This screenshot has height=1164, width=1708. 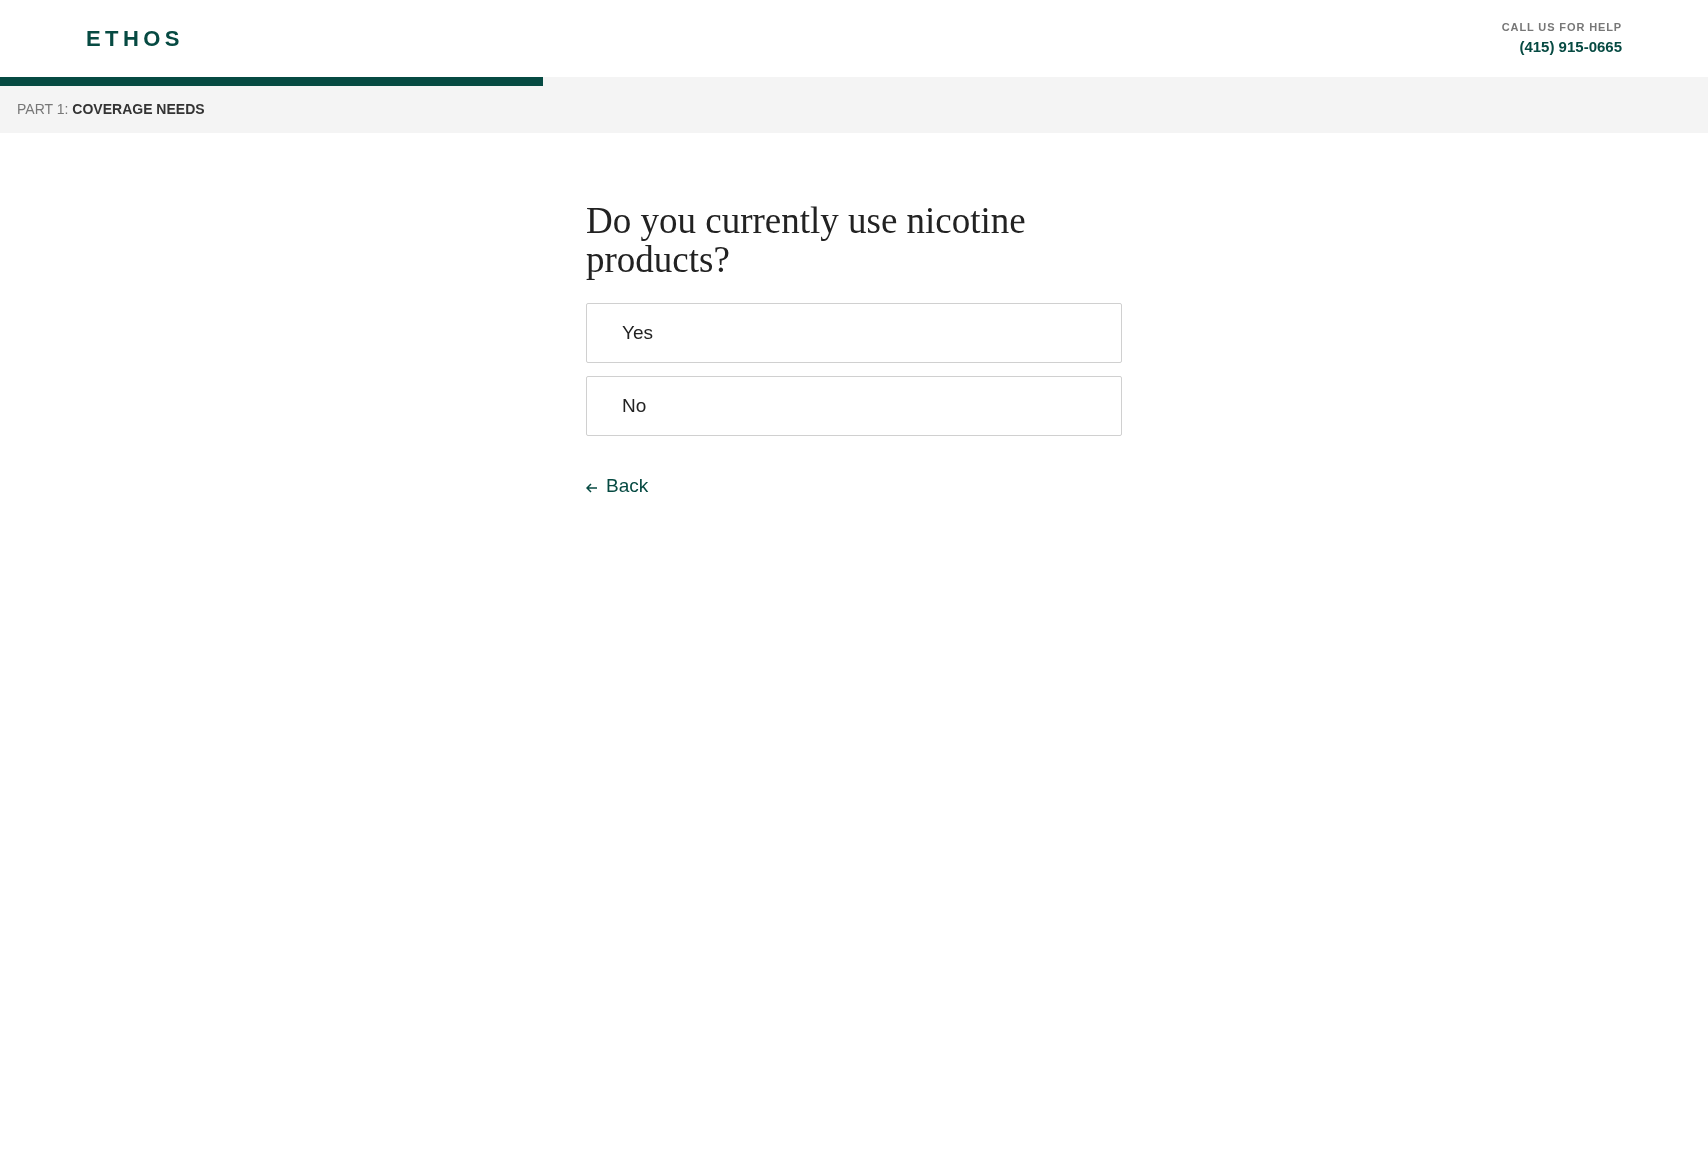 What do you see at coordinates (854, 486) in the screenshot?
I see `back-link: Back` at bounding box center [854, 486].